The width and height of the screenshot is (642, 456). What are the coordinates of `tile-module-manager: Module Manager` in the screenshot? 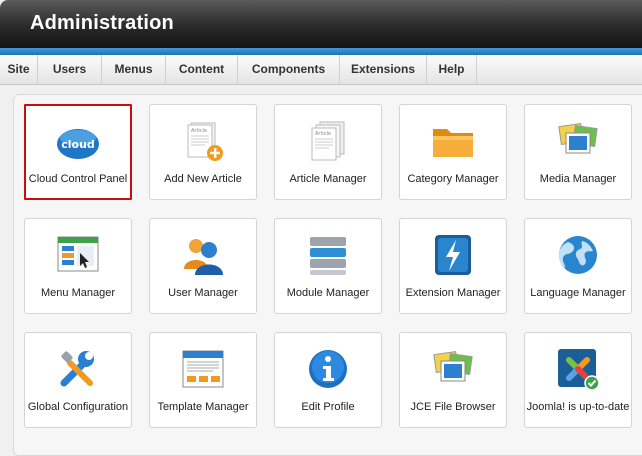 It's located at (328, 266).